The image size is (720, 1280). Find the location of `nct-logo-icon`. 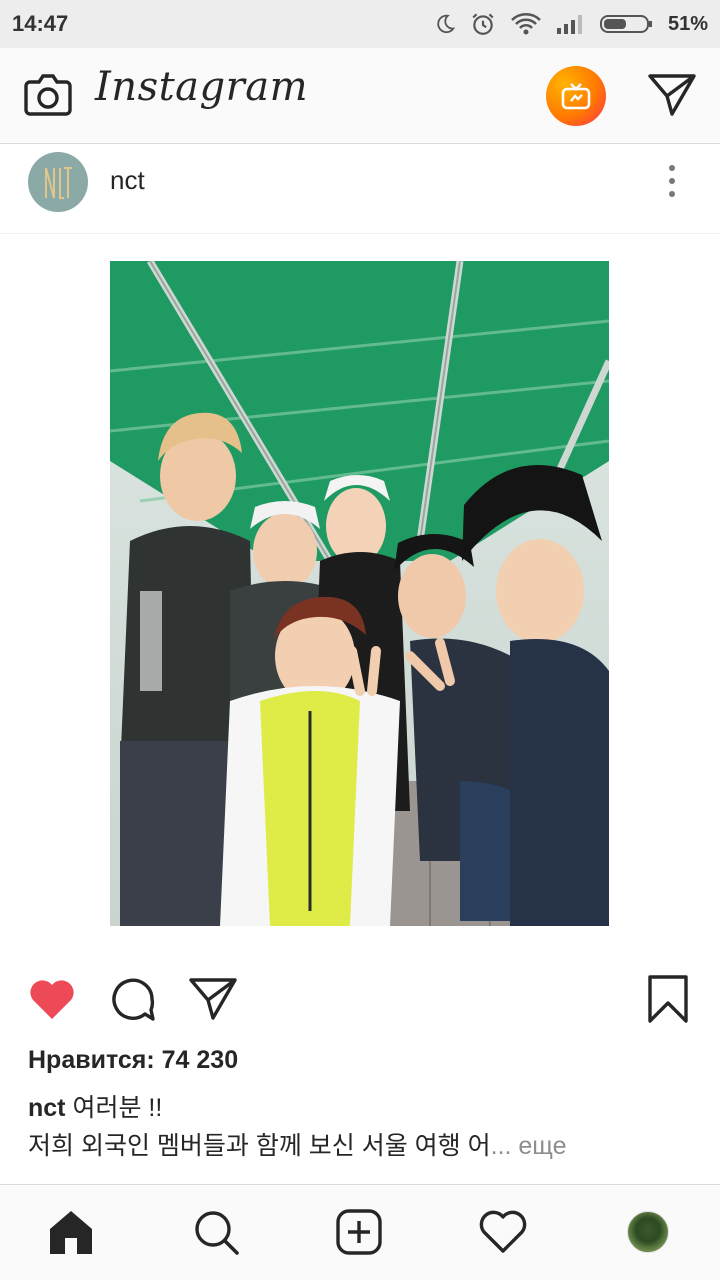

nct-logo-icon is located at coordinates (58, 183).